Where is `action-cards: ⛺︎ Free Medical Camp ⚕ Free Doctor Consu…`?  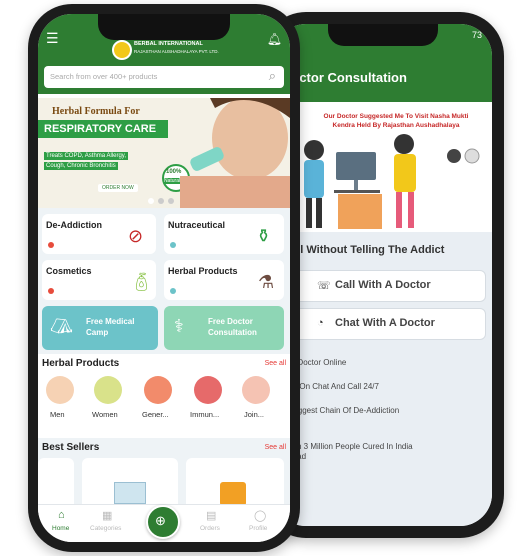
action-cards: ⛺︎ Free Medical Camp ⚕ Free Doctor Consu… is located at coordinates (164, 330).